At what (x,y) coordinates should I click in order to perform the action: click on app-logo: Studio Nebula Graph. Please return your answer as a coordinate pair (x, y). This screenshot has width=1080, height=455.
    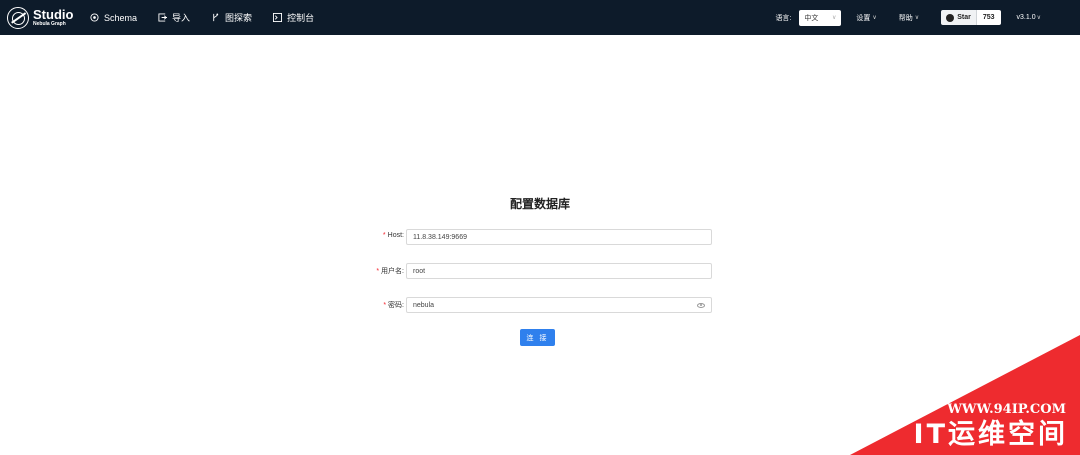
    Looking at the image, I should click on (44, 17).